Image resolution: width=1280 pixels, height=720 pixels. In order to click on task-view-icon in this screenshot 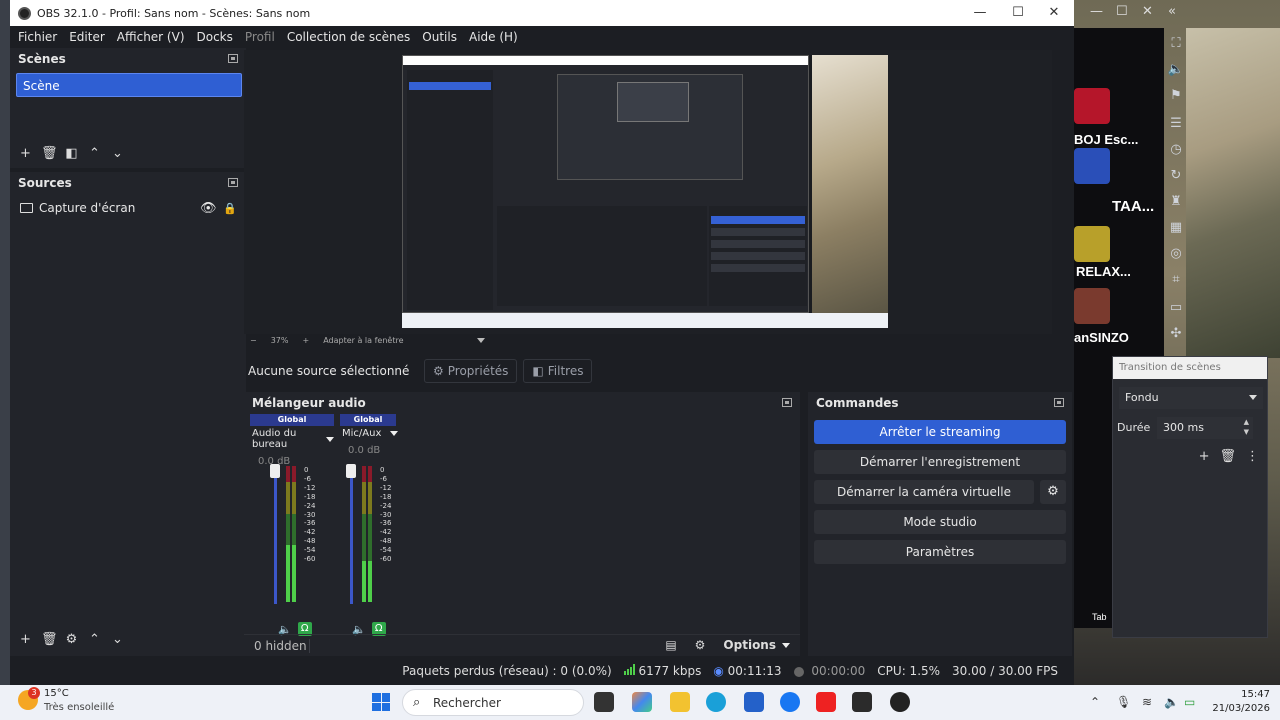, I will do `click(604, 702)`.